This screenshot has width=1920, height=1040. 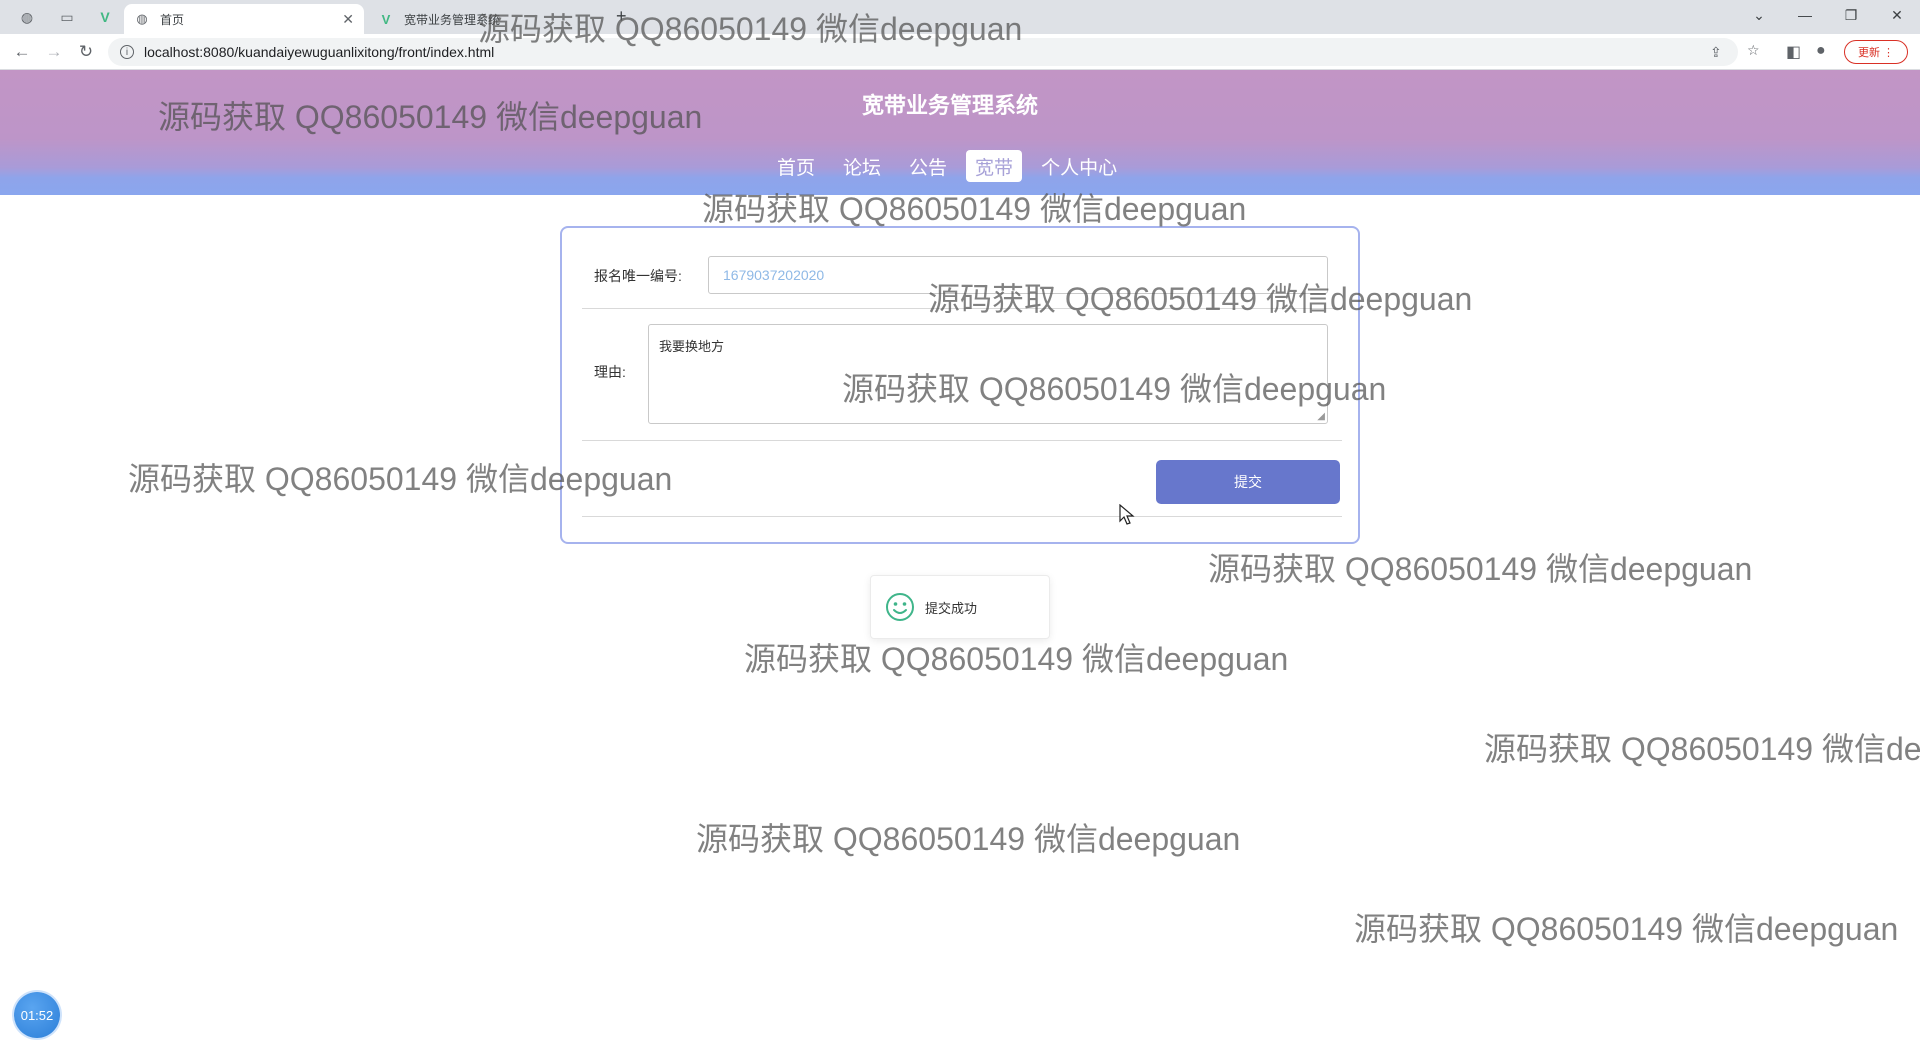 I want to click on nav-item-broadband: 宽带, so click(x=994, y=166).